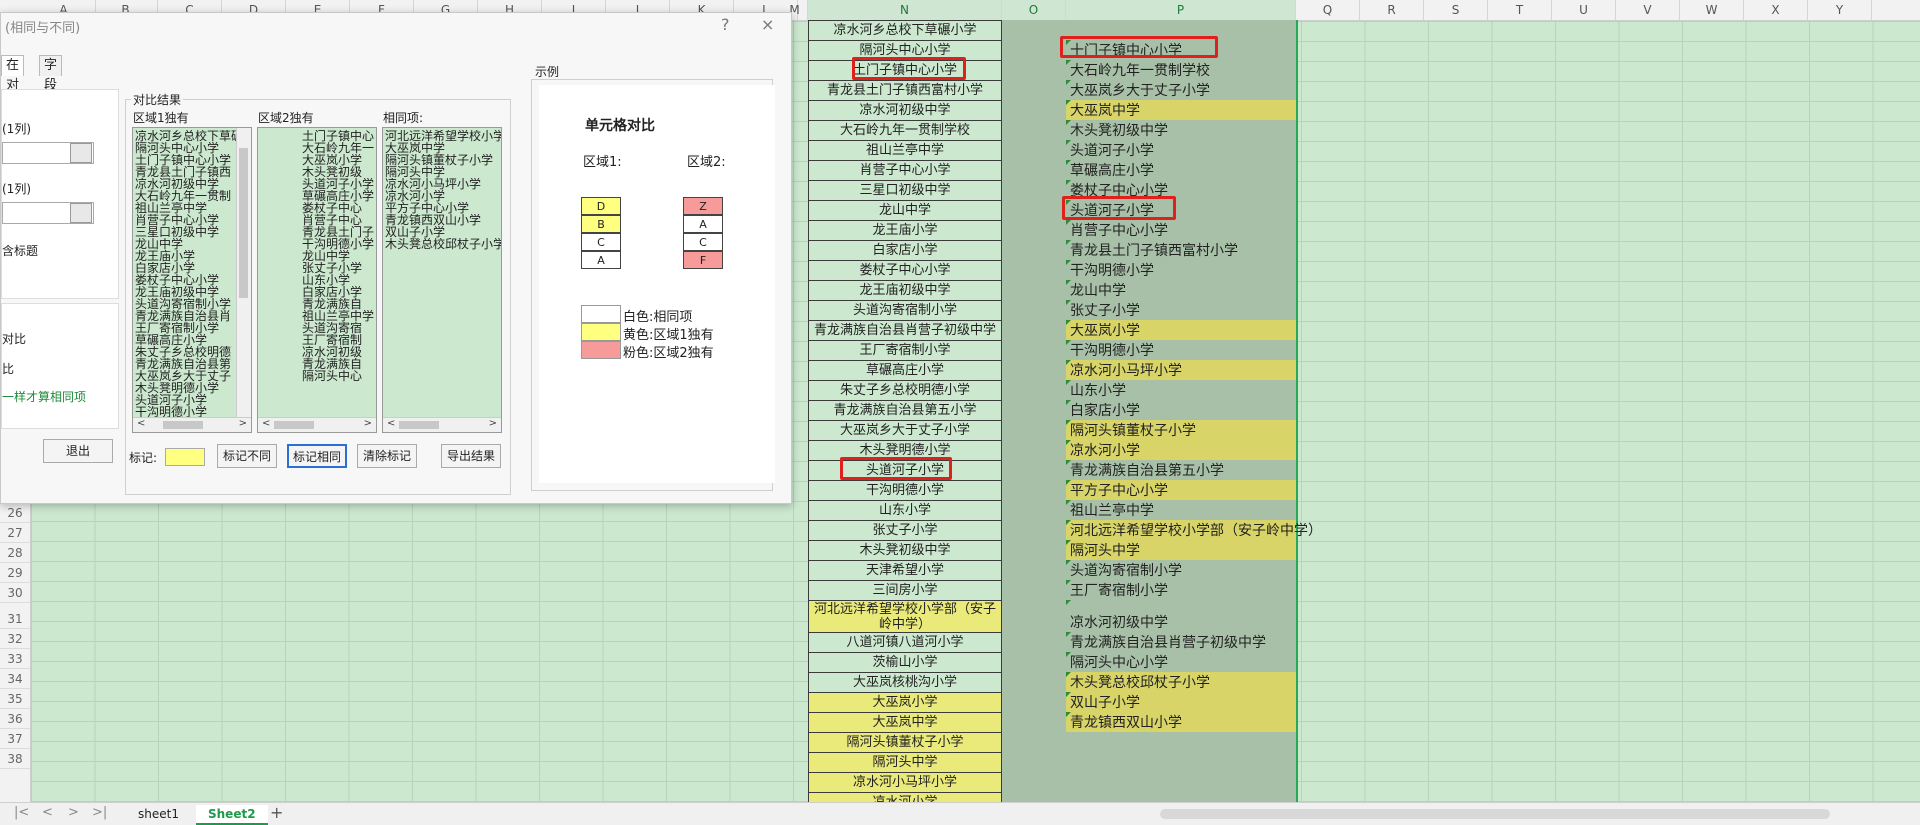 Image resolution: width=1920 pixels, height=825 pixels. Describe the element at coordinates (1495, 814) in the screenshot. I see `horizontal-scrollbar` at that location.